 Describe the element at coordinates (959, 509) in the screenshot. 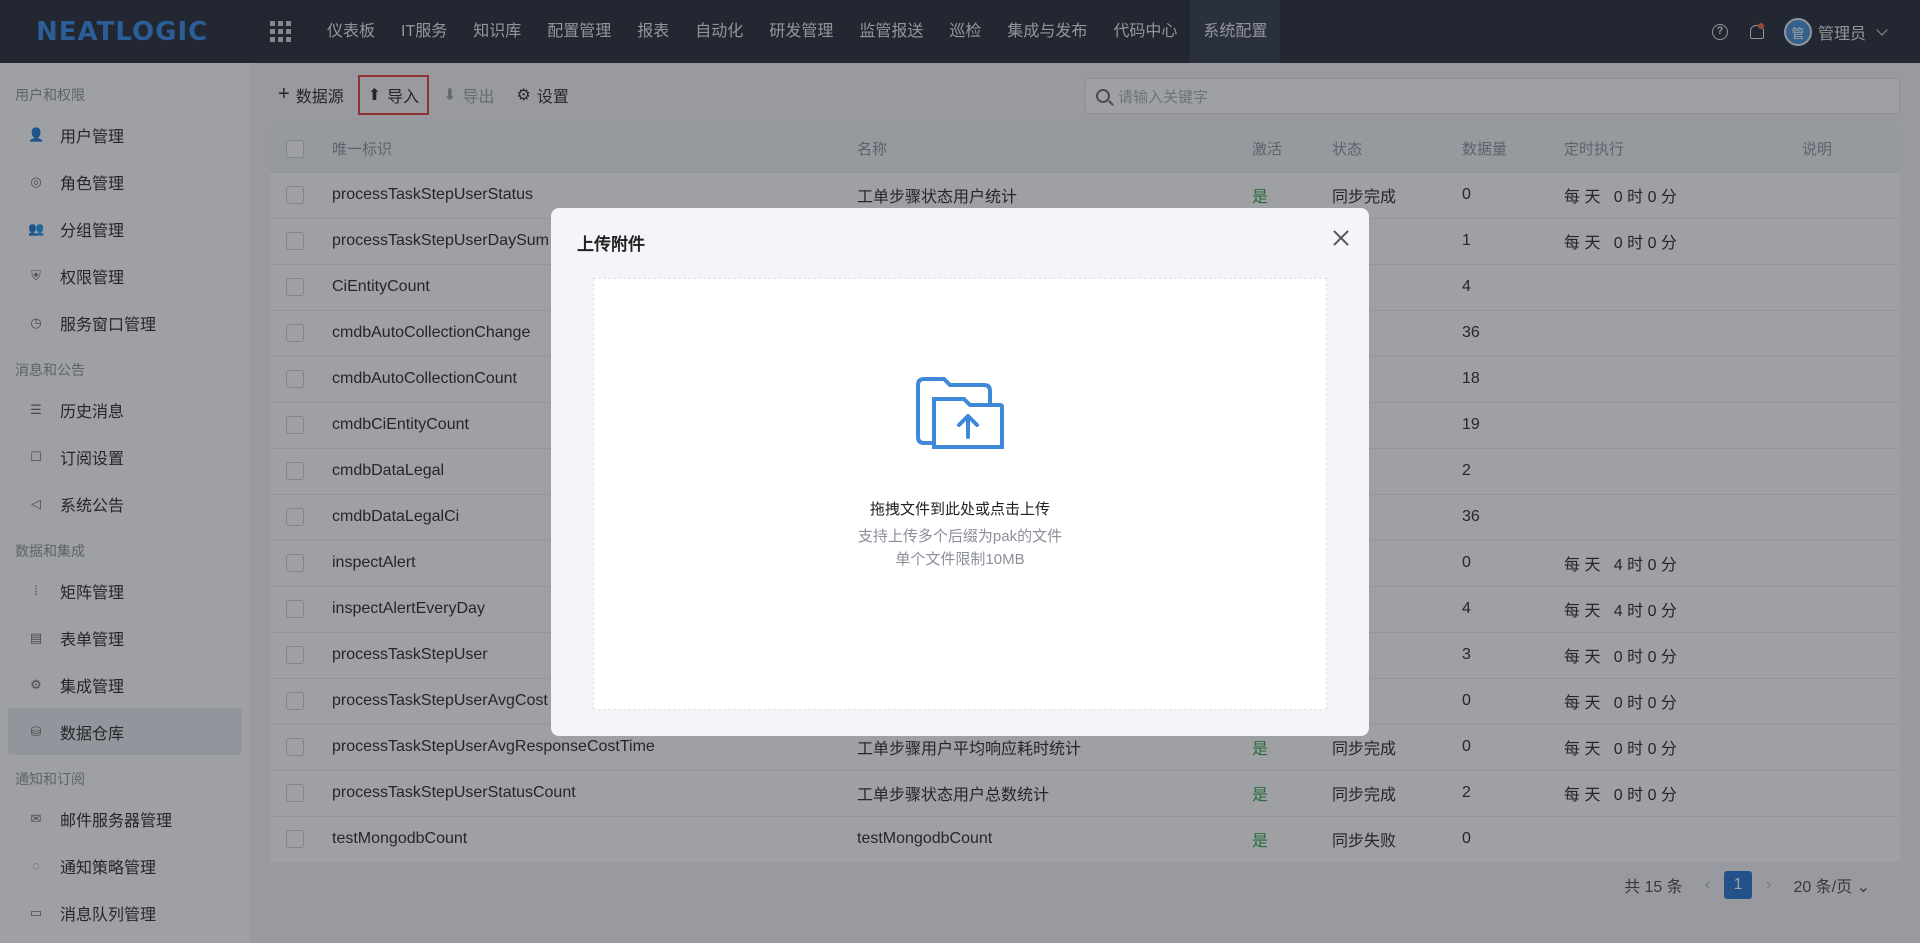

I see `upload-hint: 拖拽文件到此处或点击上传` at that location.